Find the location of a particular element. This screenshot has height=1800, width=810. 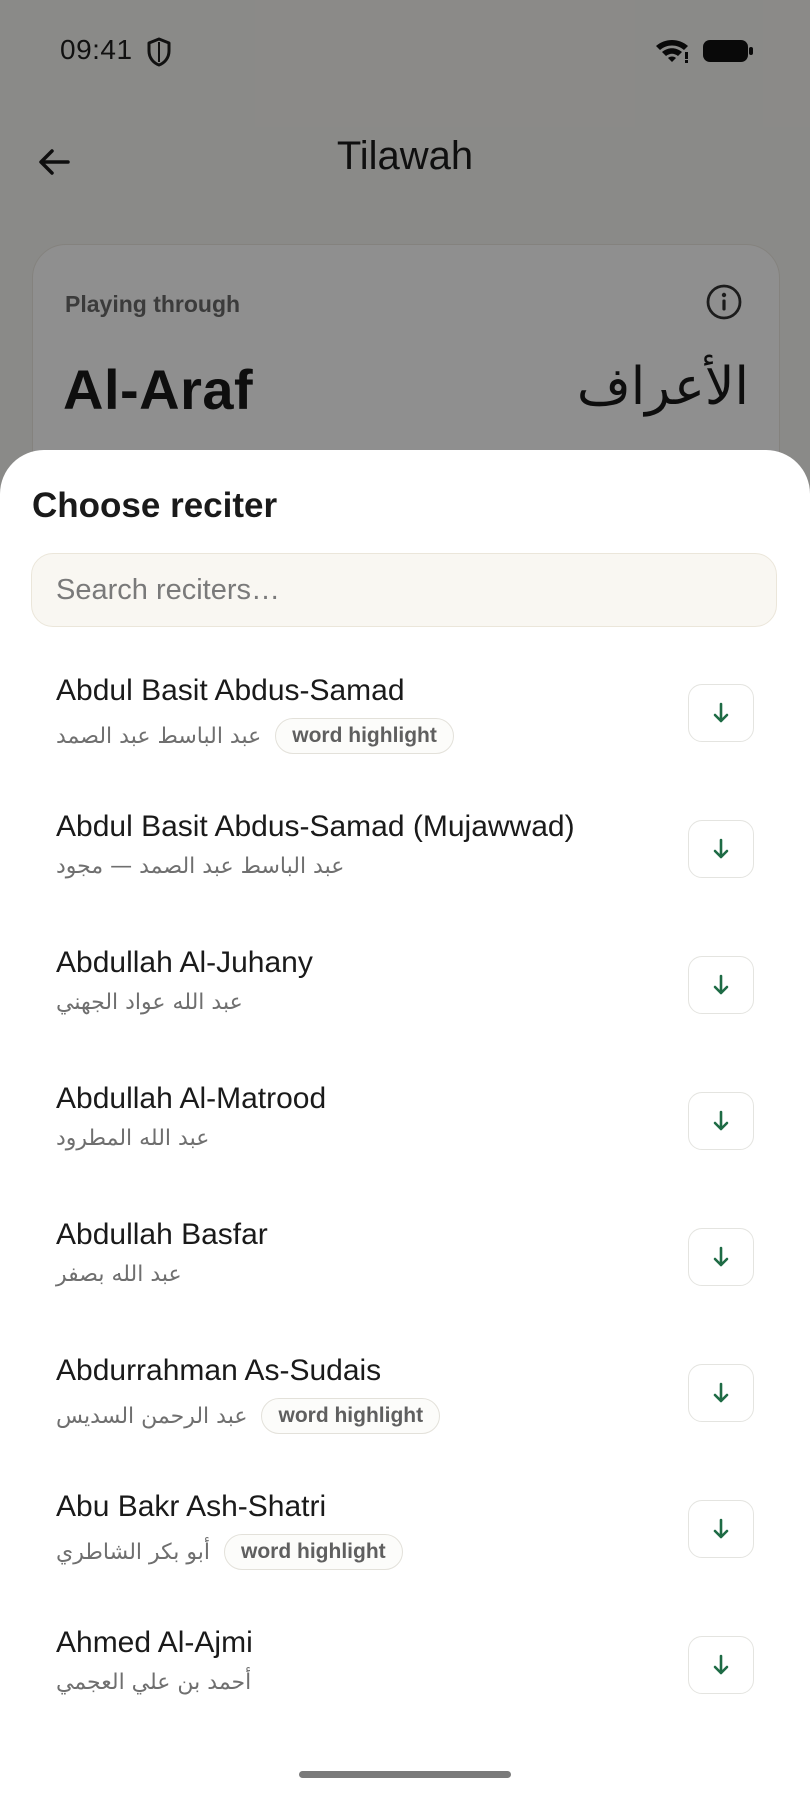

reciter-arabic-name: عبد الله عواد الجهني is located at coordinates (149, 1002).